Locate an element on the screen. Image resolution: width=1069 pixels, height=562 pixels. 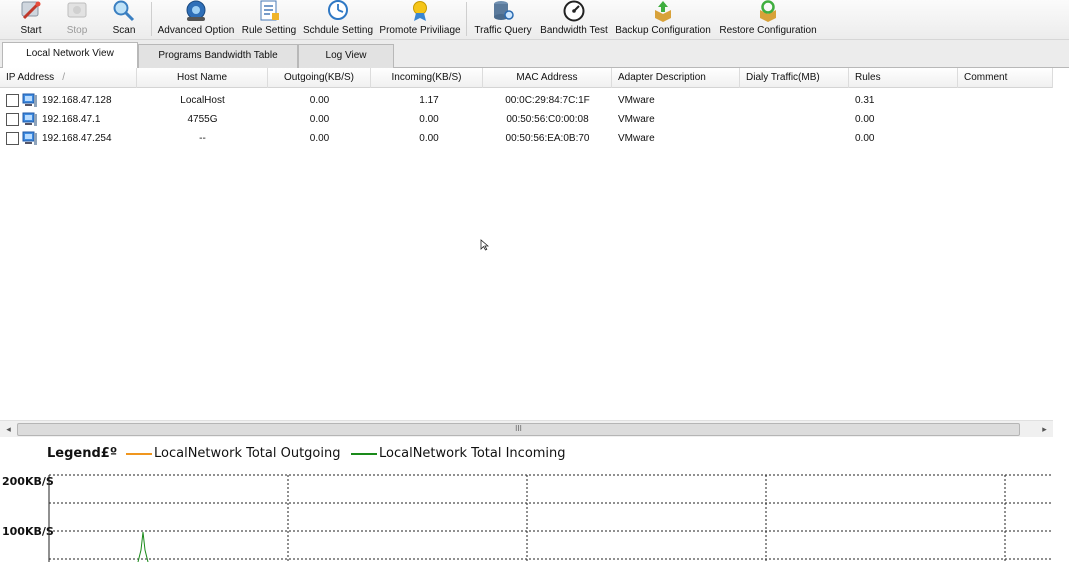
cell-ip-address: 192.168.47.254 is located at coordinates (77, 138).